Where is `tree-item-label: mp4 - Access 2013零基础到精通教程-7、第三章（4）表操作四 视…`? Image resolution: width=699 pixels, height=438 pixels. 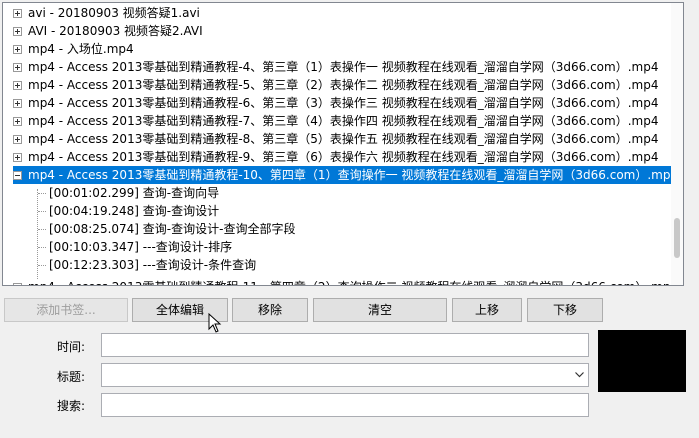
tree-item-label: mp4 - Access 2013零基础到精通教程-7、第三章（4）表操作四 视… is located at coordinates (343, 121).